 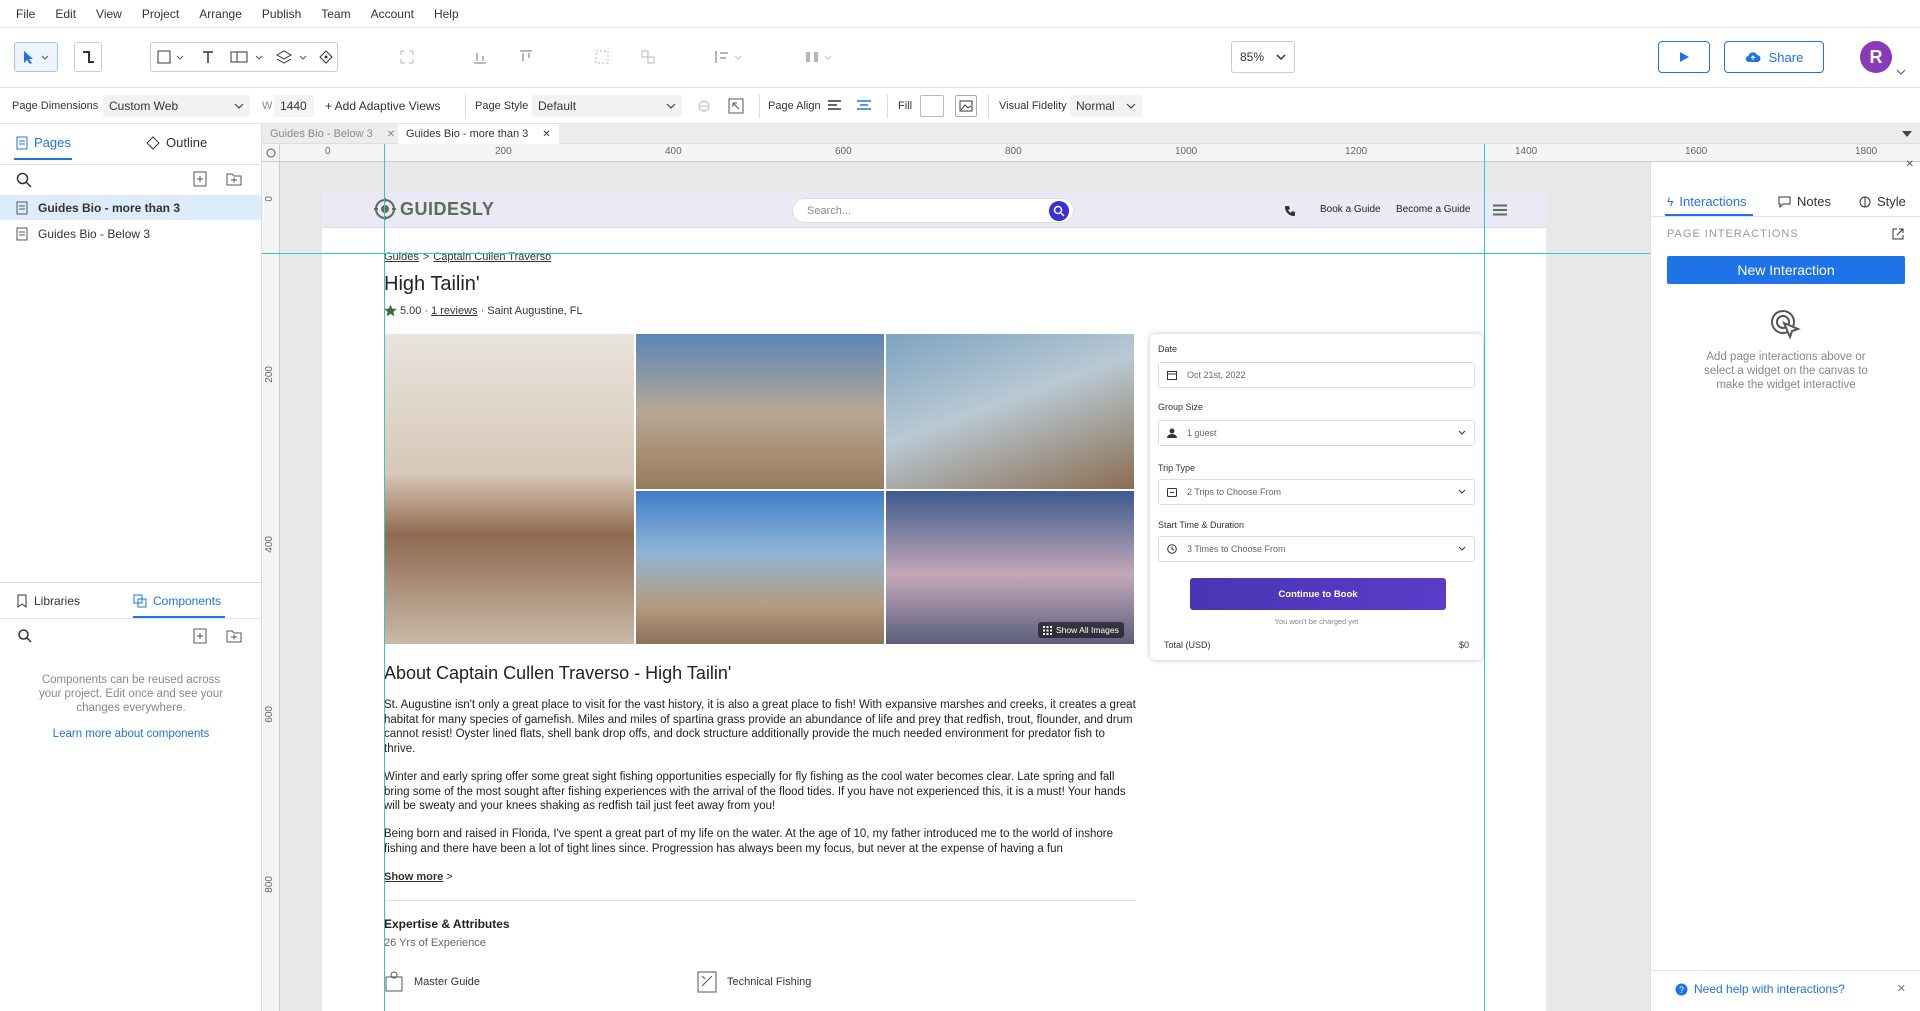 I want to click on group-size-select: 1 guest, so click(x=1316, y=433).